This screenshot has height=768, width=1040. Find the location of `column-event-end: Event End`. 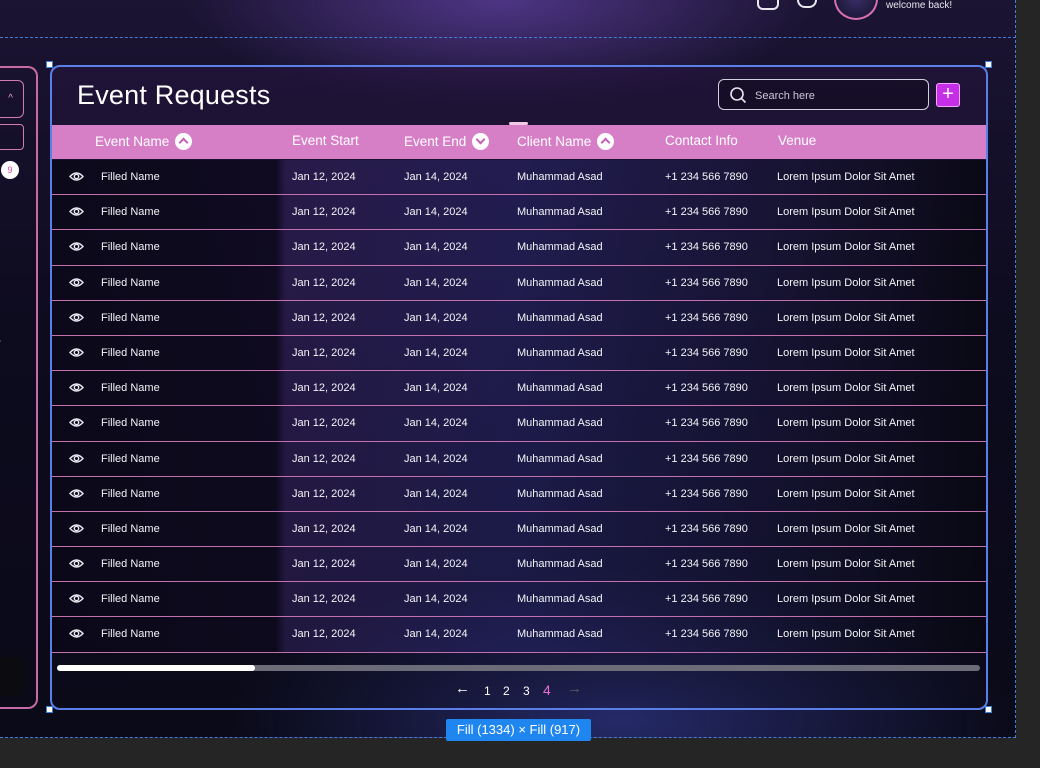

column-event-end: Event End is located at coordinates (447, 141).